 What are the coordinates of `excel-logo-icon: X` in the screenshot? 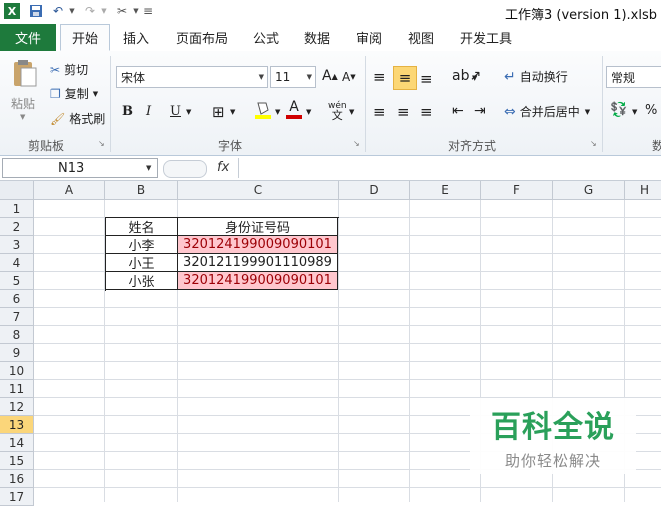 It's located at (12, 11).